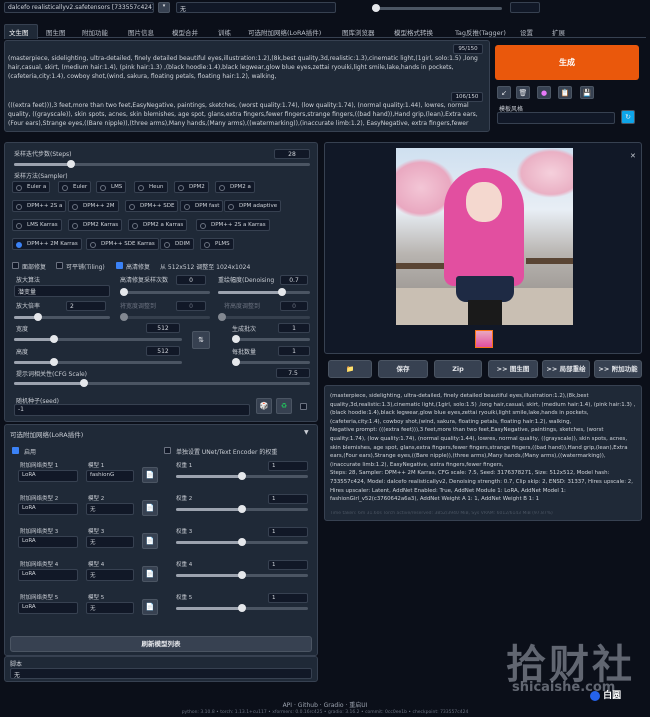  I want to click on sampler-euler: Euler, so click(75, 187).